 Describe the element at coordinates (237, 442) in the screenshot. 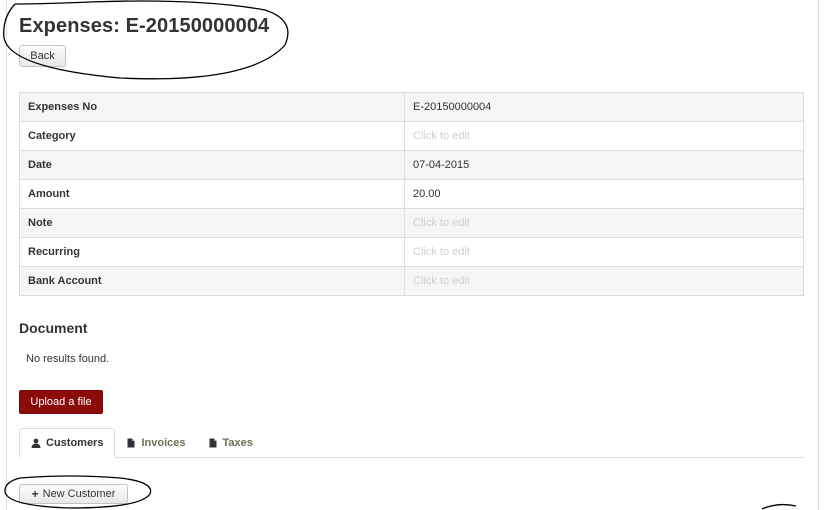

I see `tab-label: Taxes` at that location.